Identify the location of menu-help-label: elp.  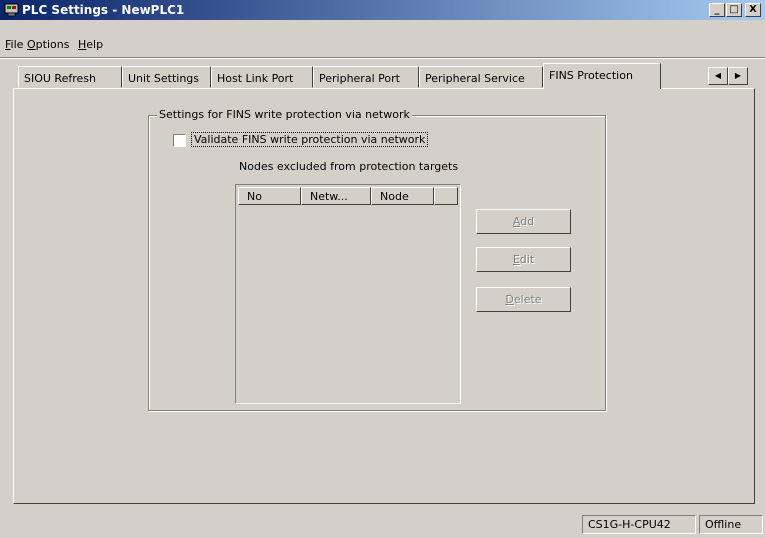
(95, 44).